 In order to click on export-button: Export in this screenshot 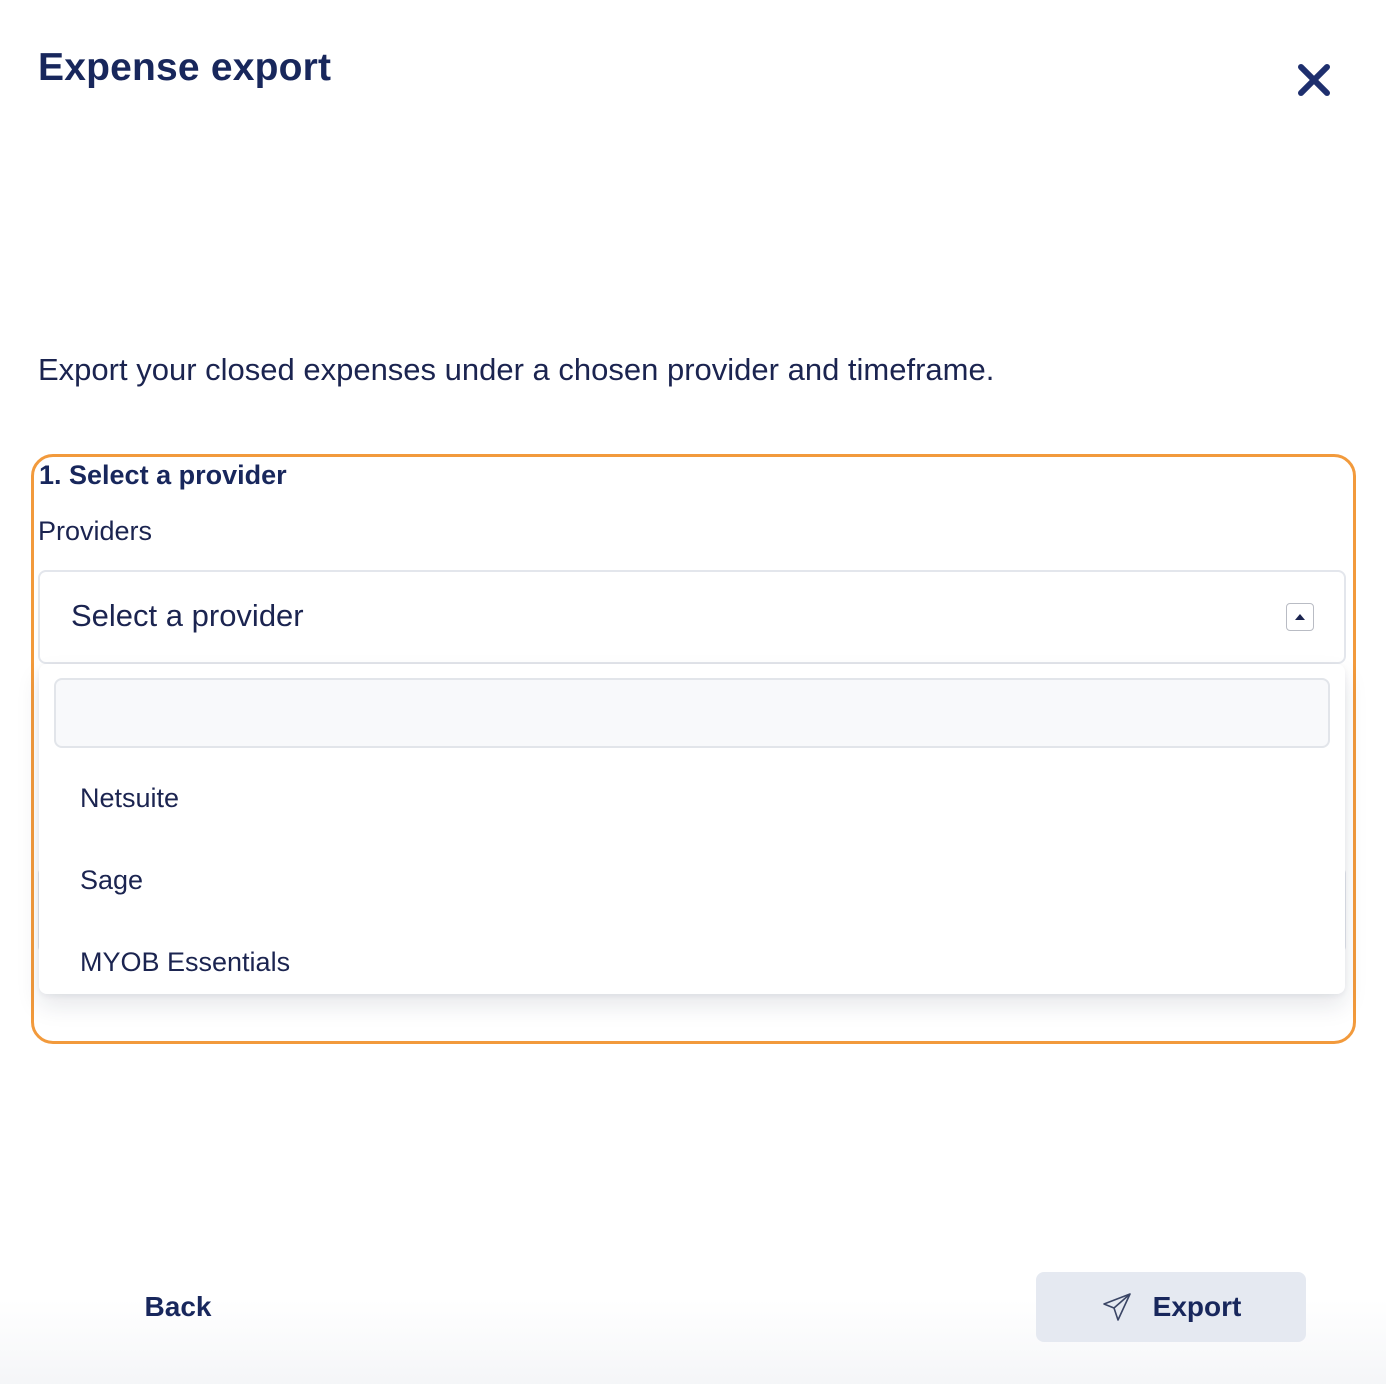, I will do `click(1171, 1307)`.